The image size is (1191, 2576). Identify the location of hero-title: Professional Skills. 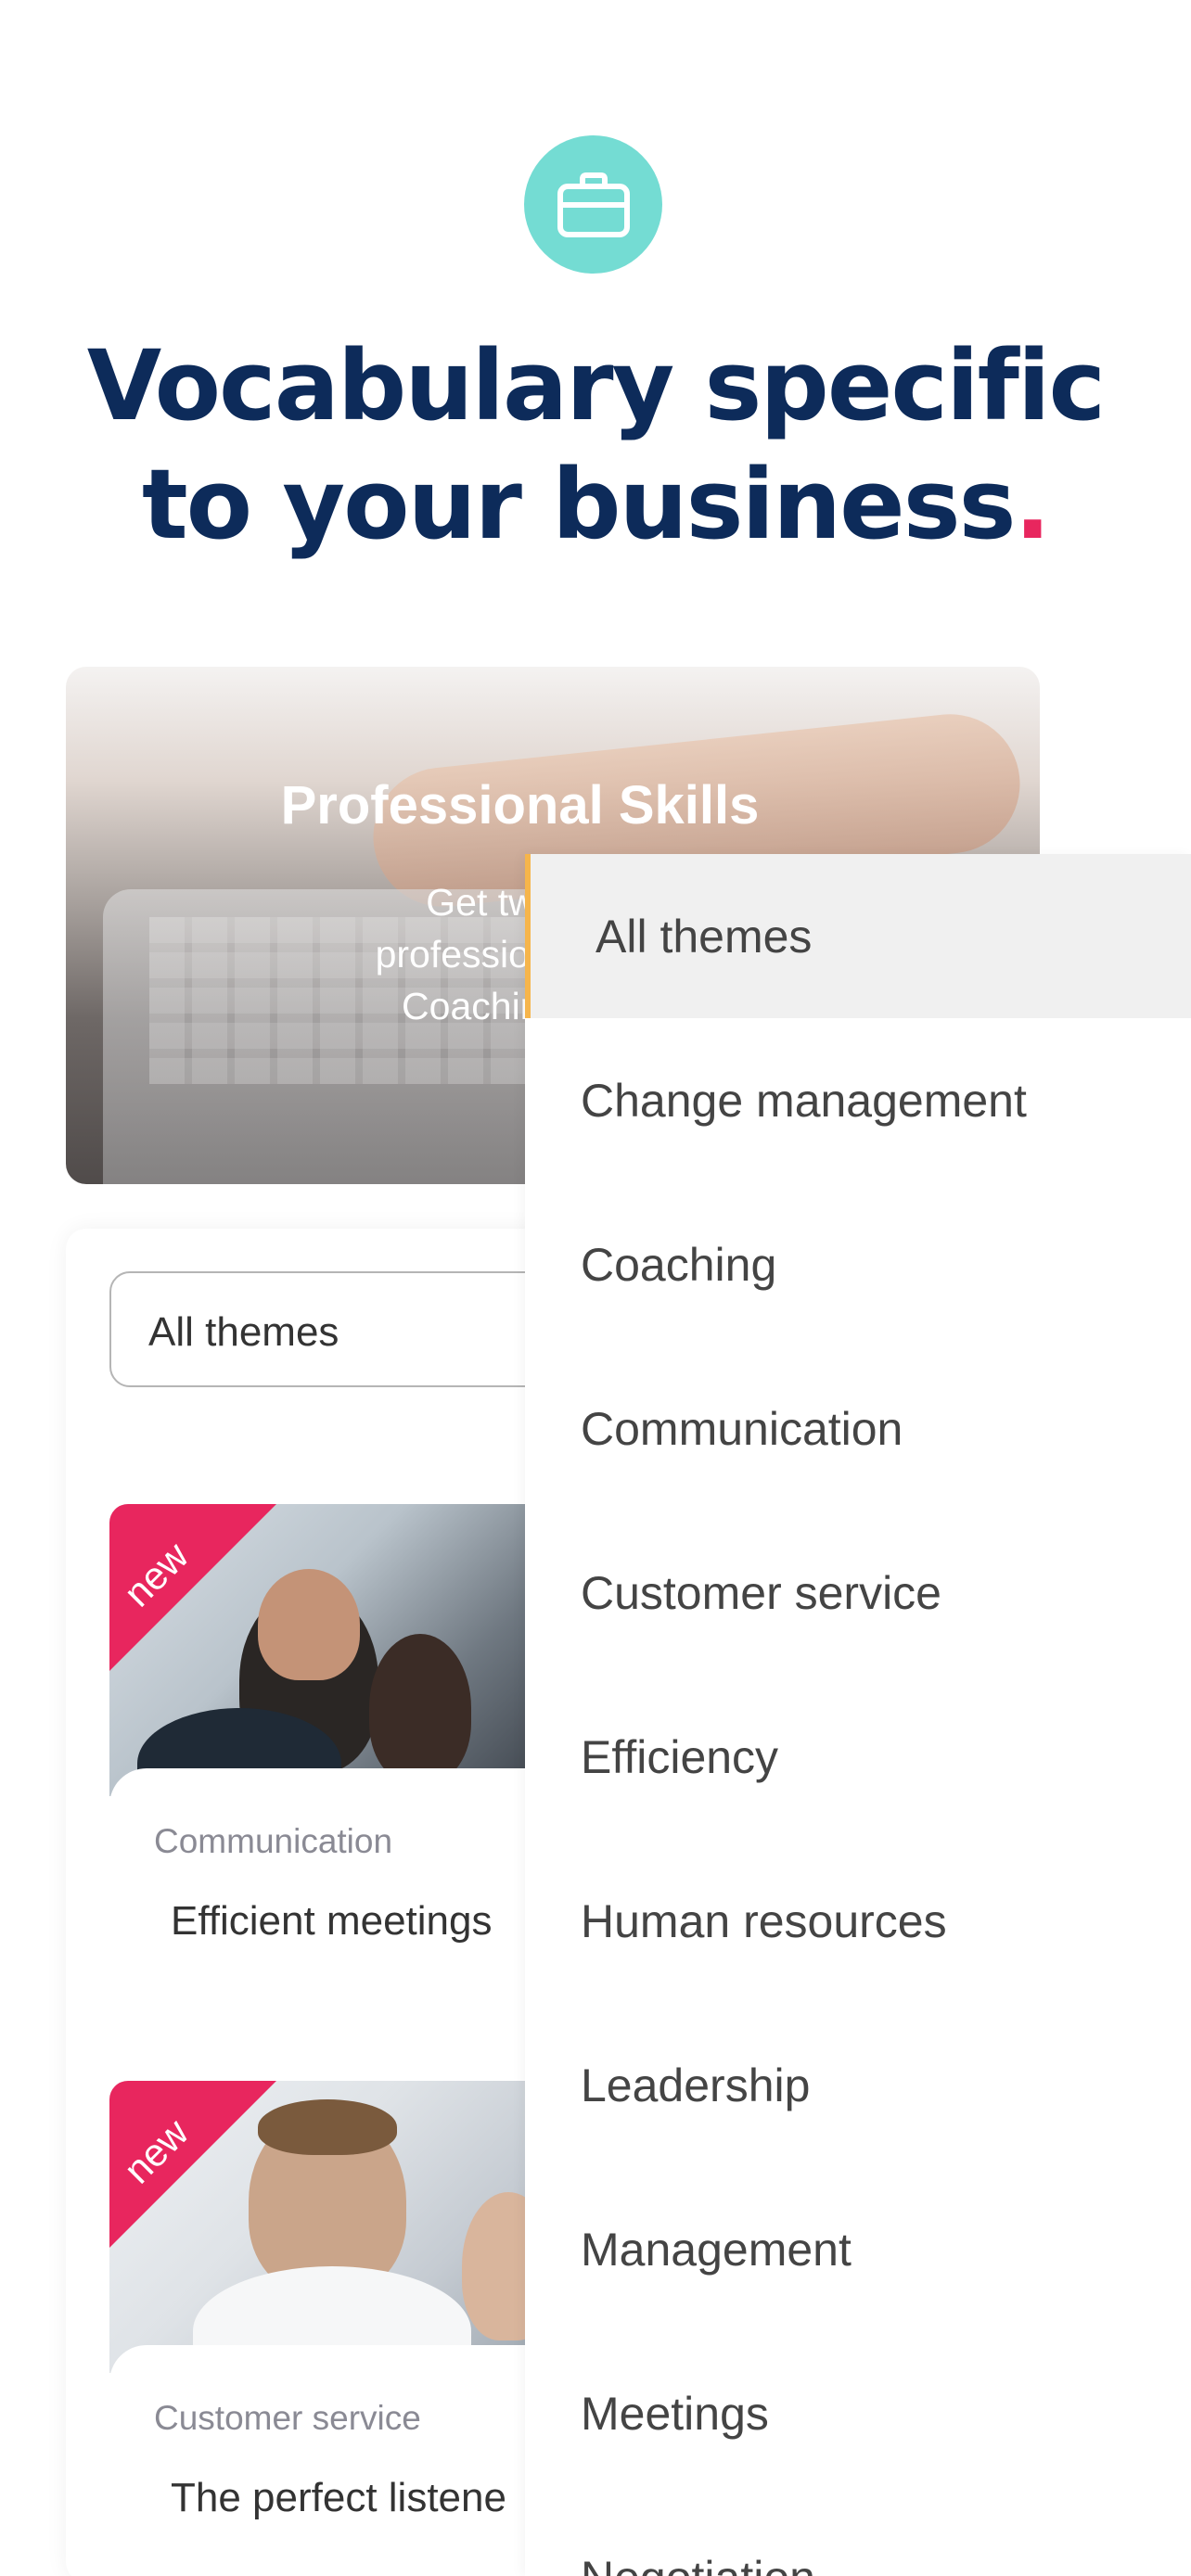
(520, 805).